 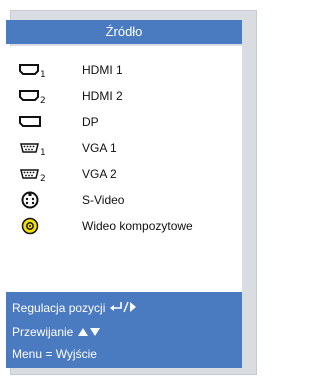 I want to click on right-arrow-icon, so click(x=133, y=309).